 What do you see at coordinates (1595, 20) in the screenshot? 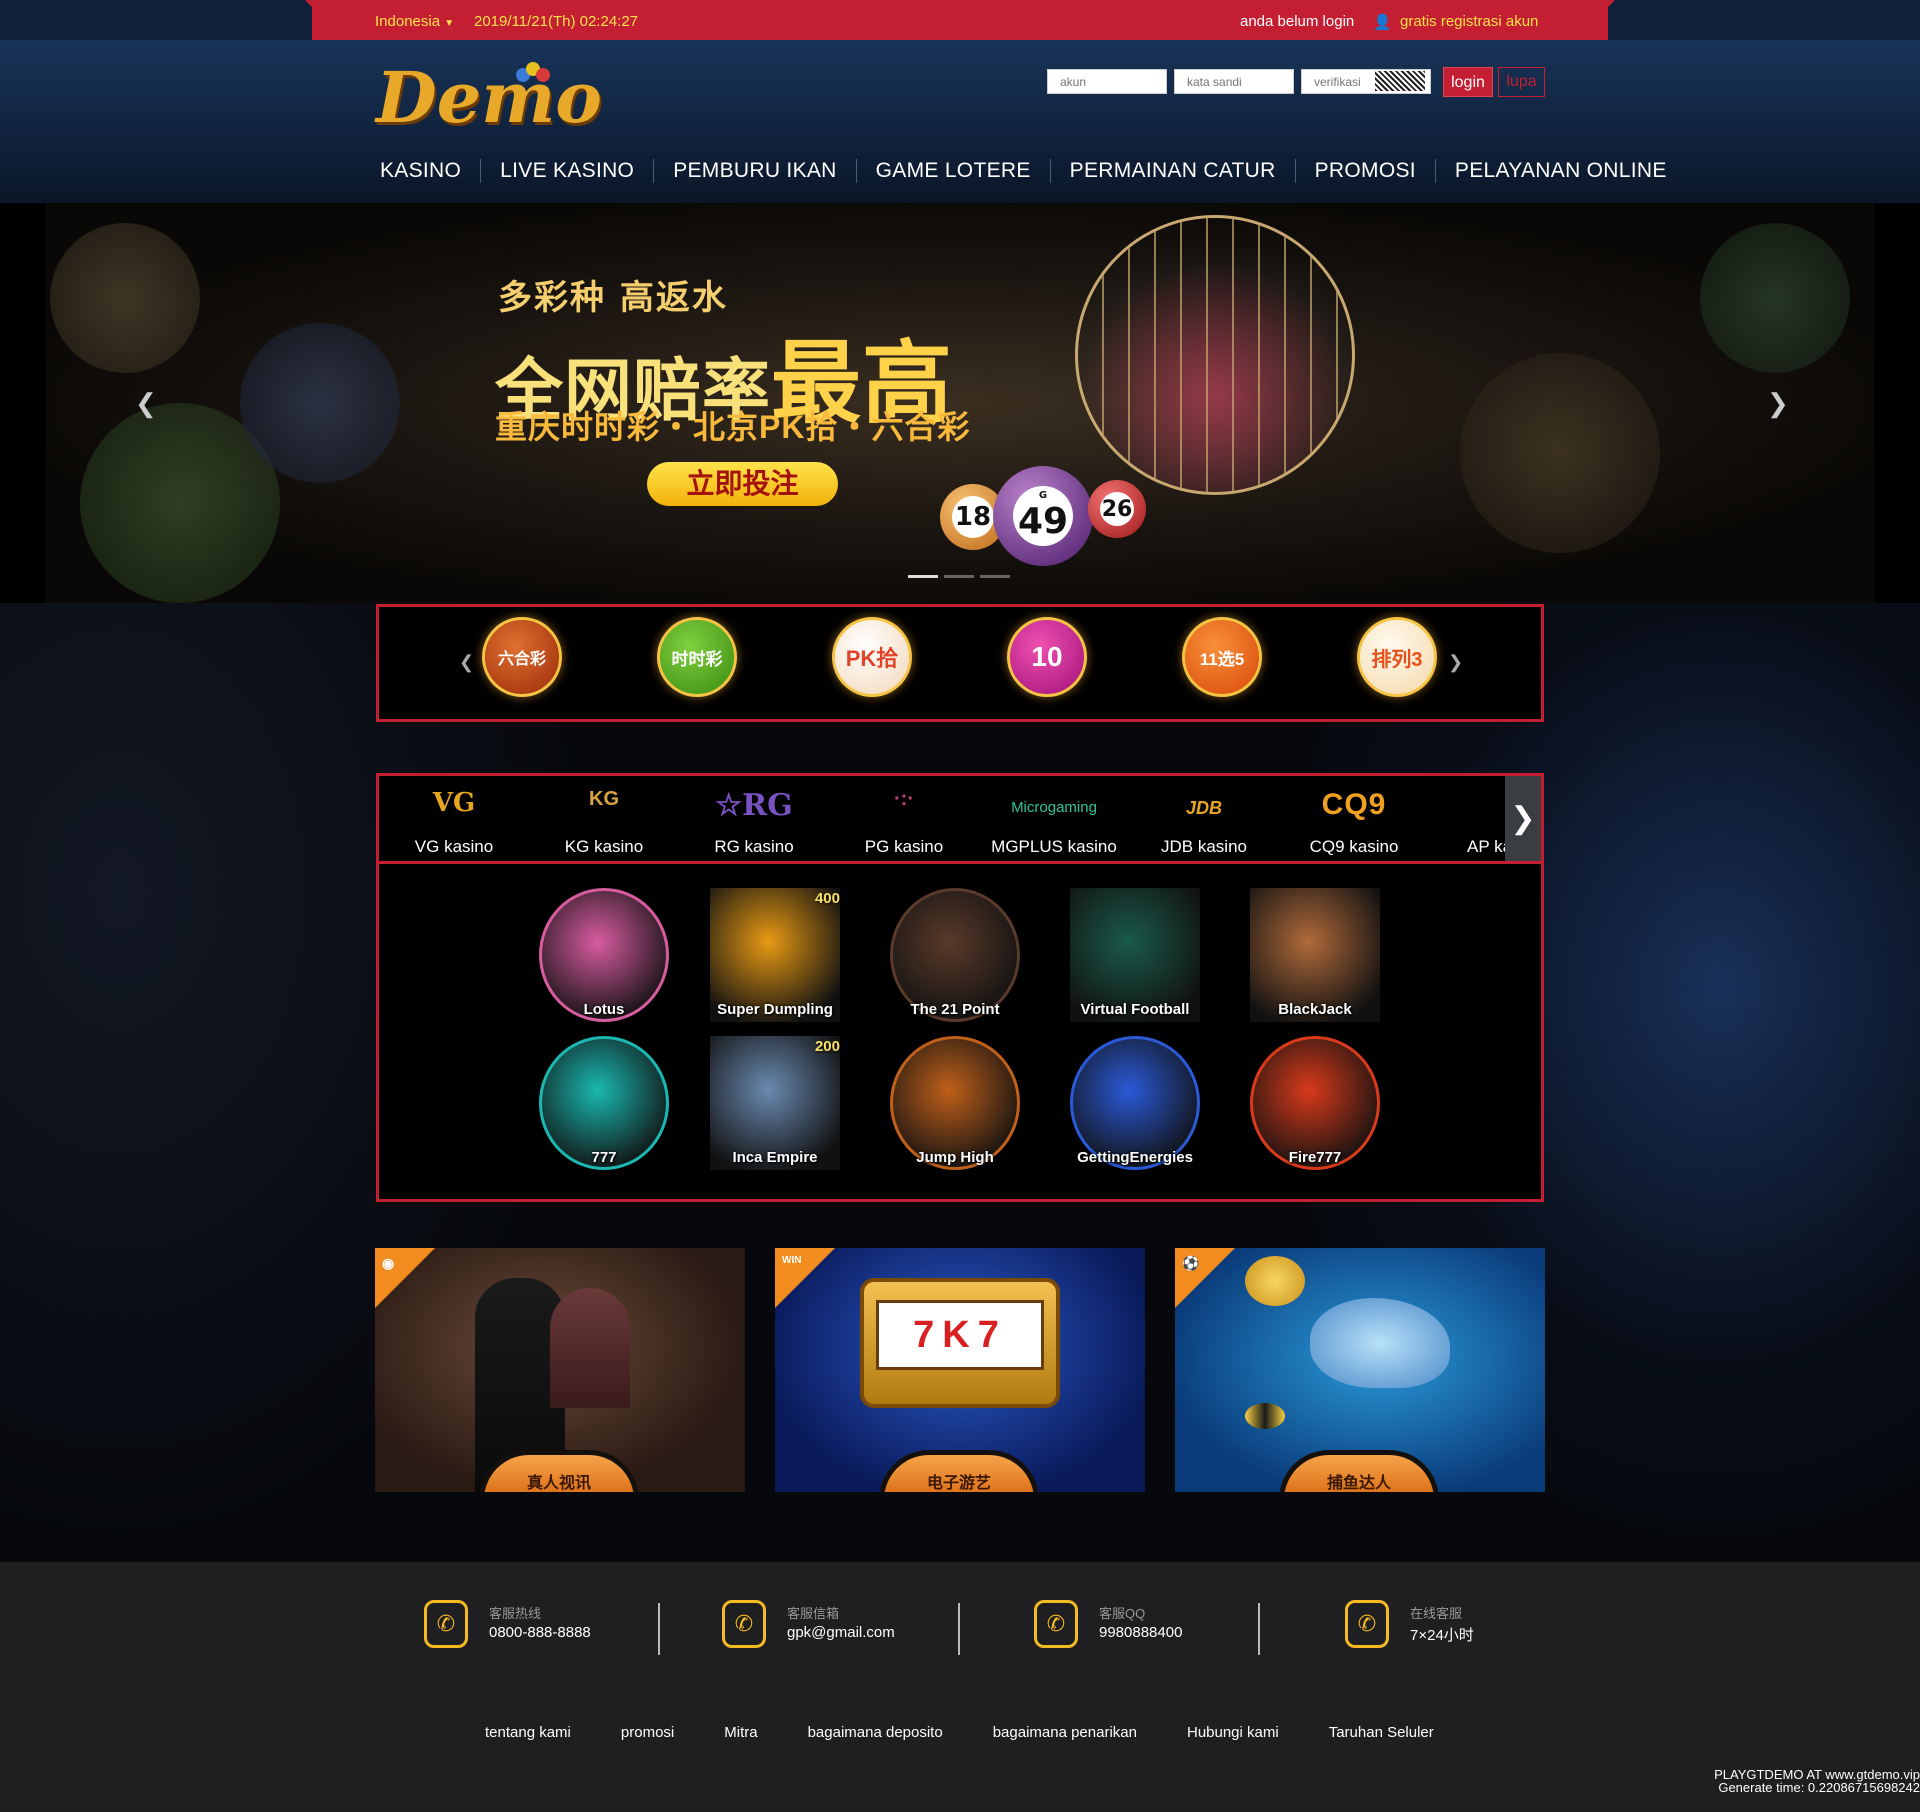
I see `top-bar-wing-right` at bounding box center [1595, 20].